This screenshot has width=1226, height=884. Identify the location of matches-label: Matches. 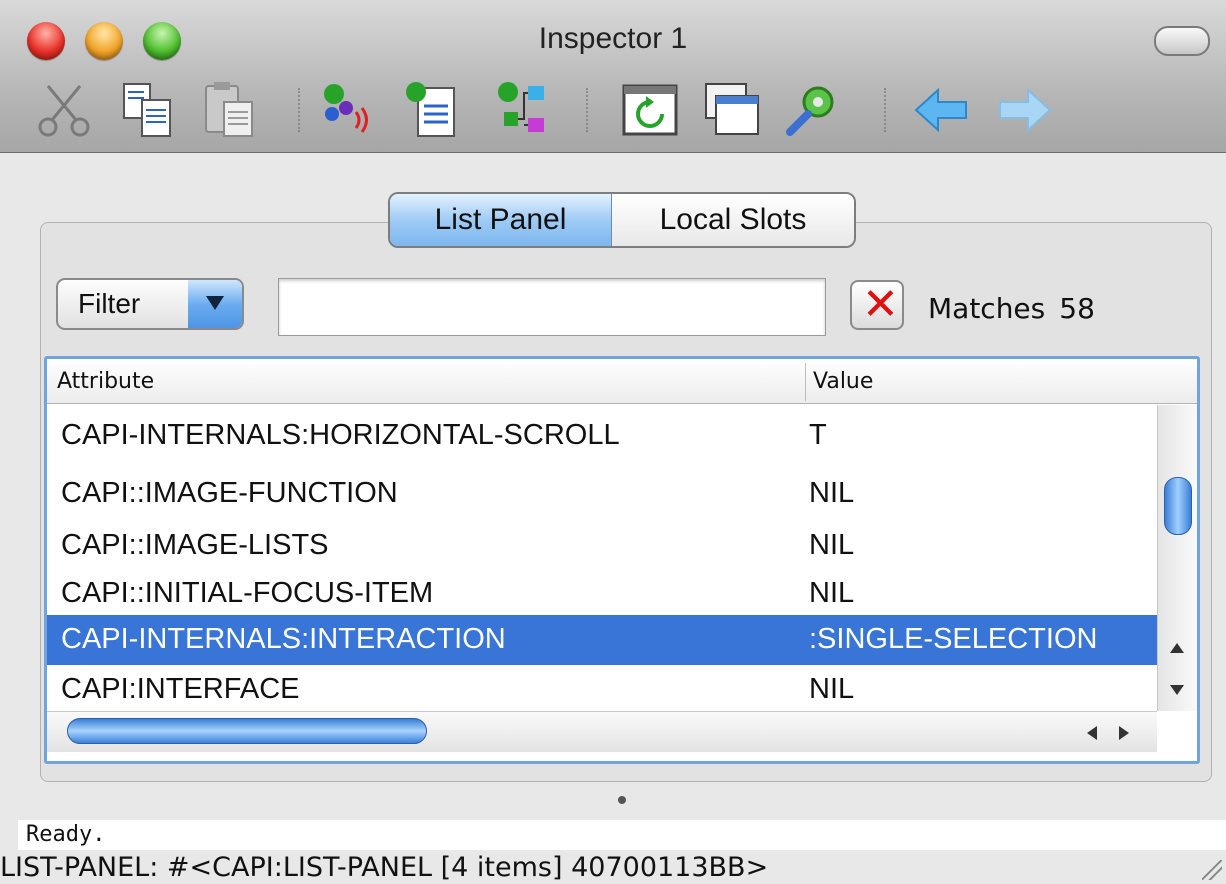
(987, 308).